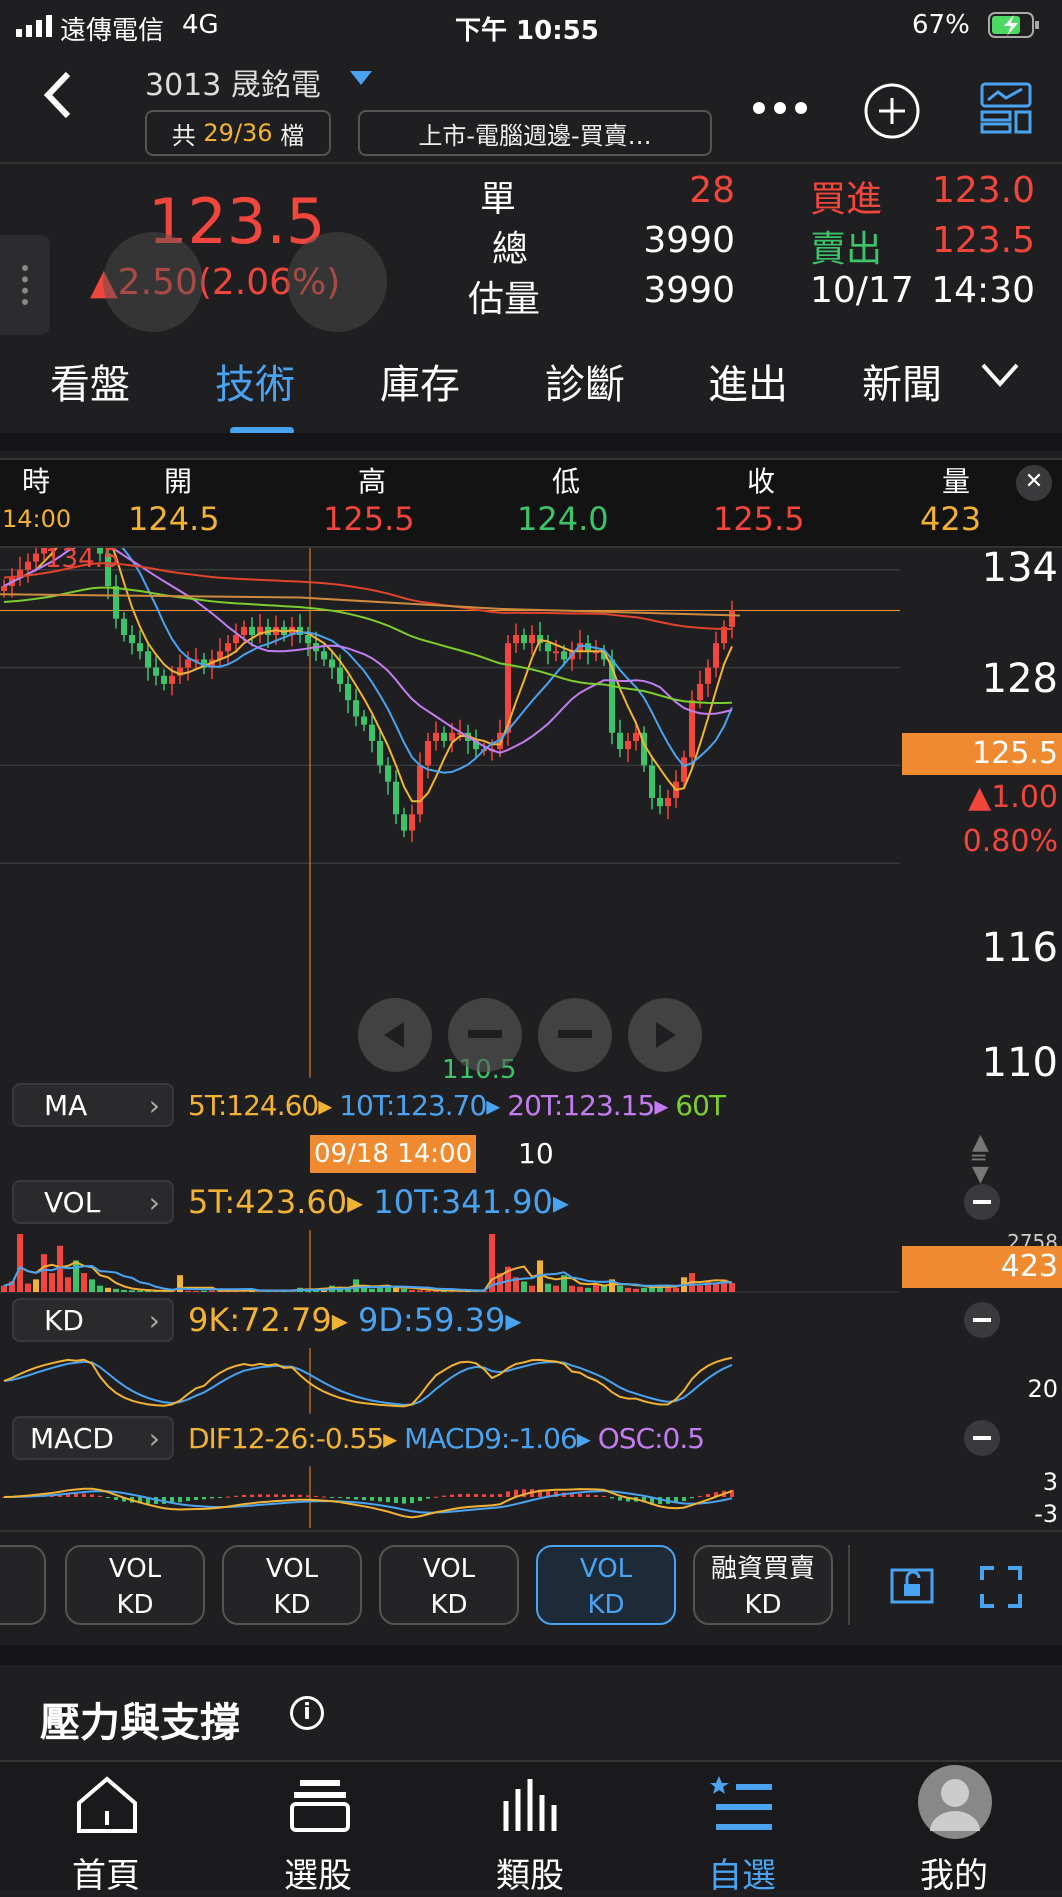 The width and height of the screenshot is (1062, 1897). I want to click on stock-title: 3013 晟銘電, so click(233, 82).